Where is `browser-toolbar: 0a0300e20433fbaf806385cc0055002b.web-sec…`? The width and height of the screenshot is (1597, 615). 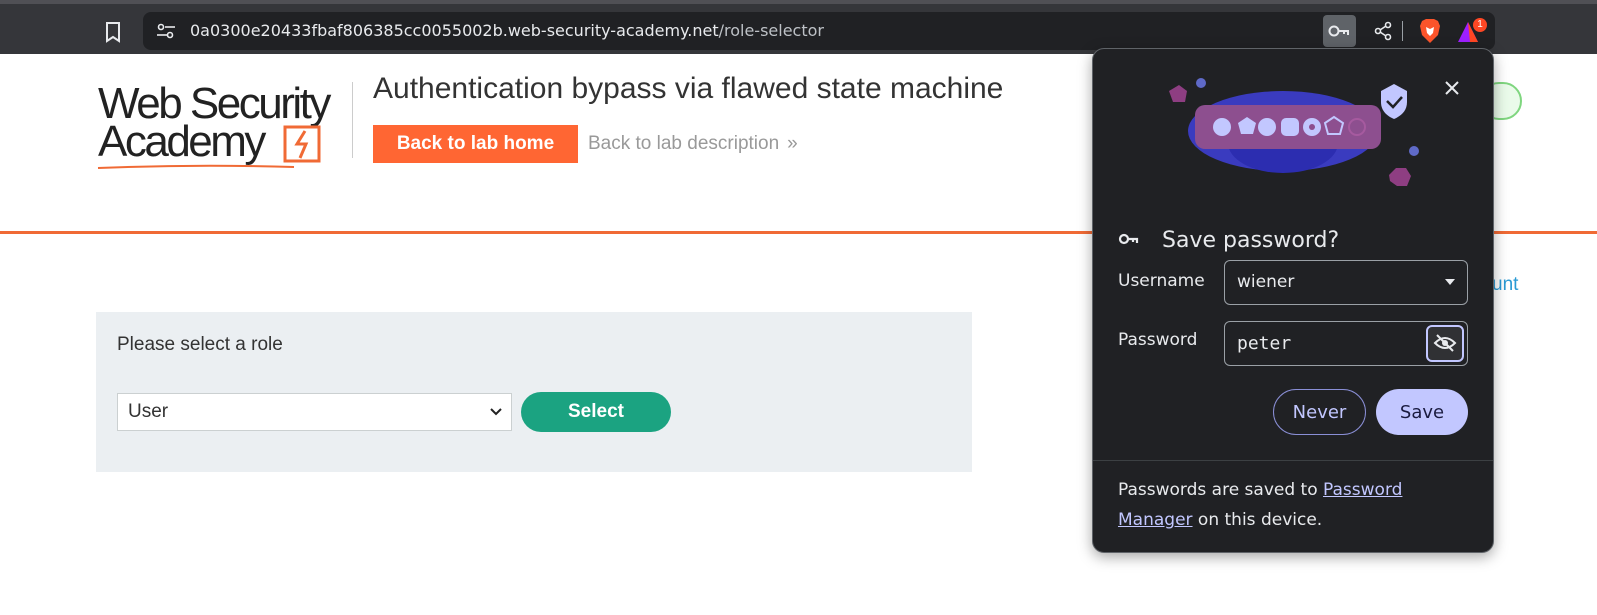 browser-toolbar: 0a0300e20433fbaf806385cc0055002b.web-sec… is located at coordinates (798, 27).